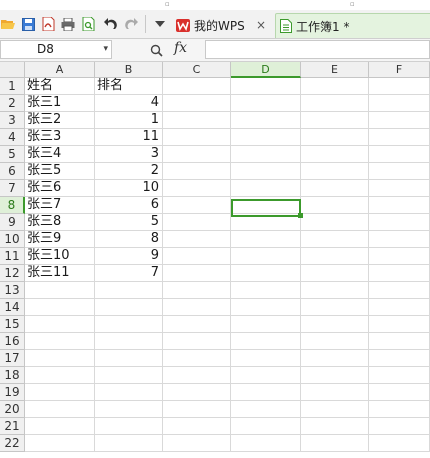  I want to click on cell-a8: 张三7, so click(60, 205).